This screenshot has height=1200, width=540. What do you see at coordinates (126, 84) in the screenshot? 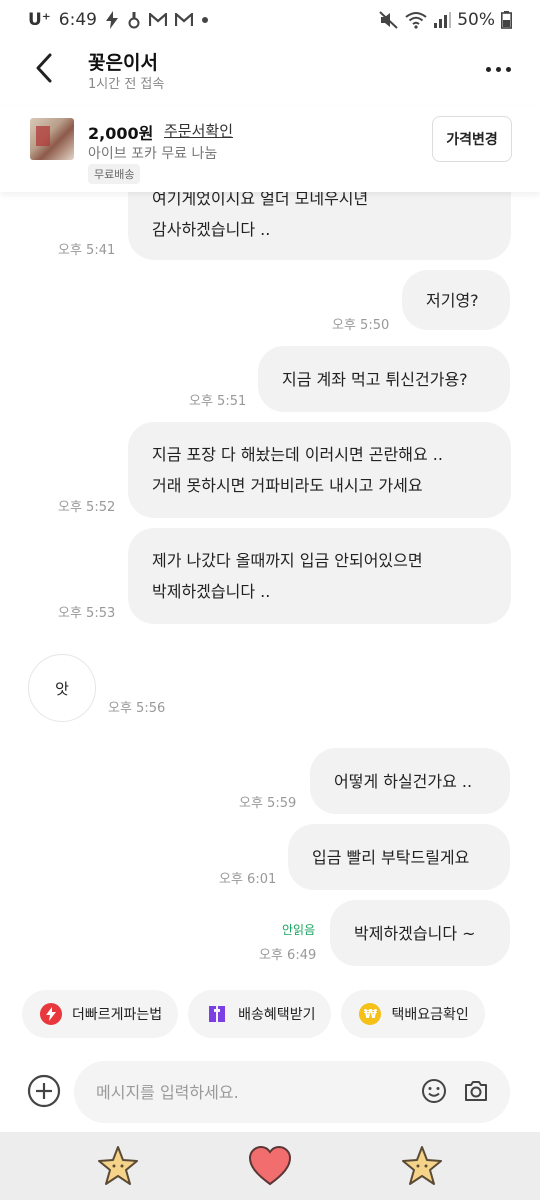
I see `last-seen-label: 1시간 전 접속` at bounding box center [126, 84].